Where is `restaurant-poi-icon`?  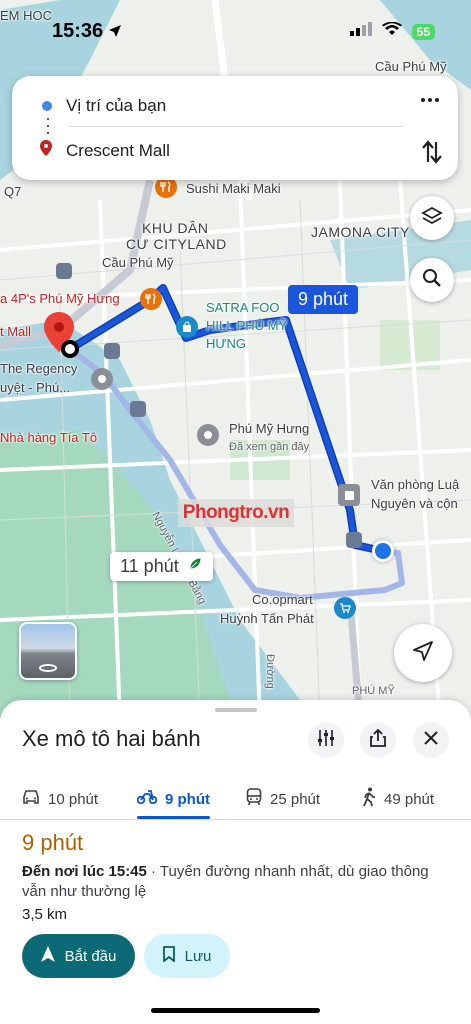 restaurant-poi-icon is located at coordinates (151, 299).